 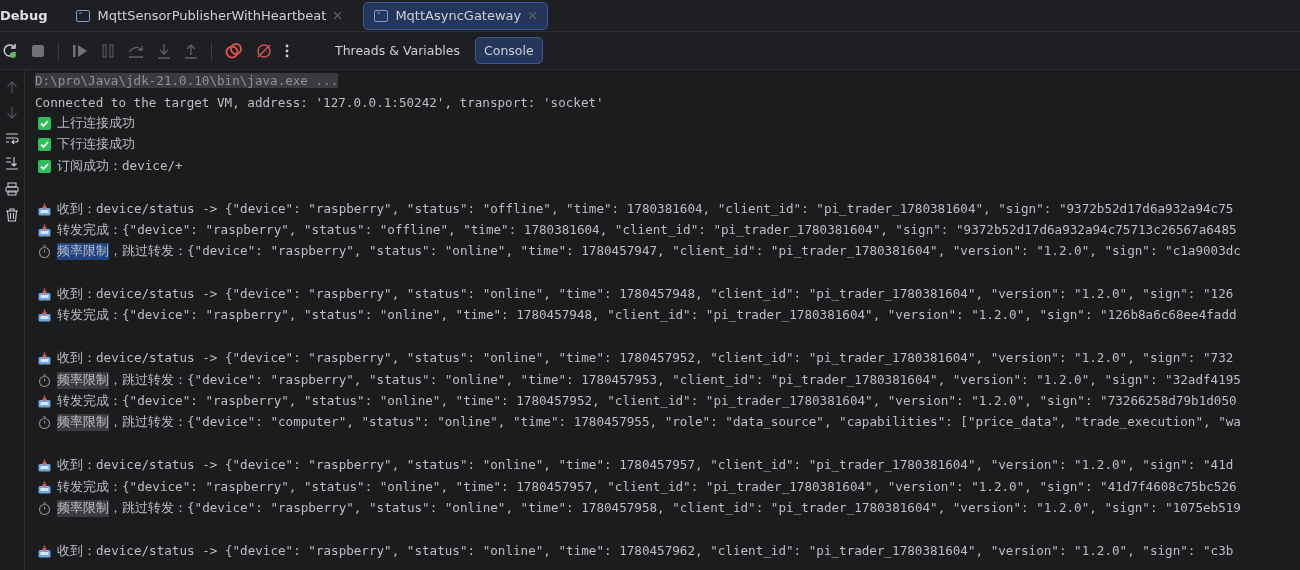 I want to click on step-over-icon, so click(x=136, y=50).